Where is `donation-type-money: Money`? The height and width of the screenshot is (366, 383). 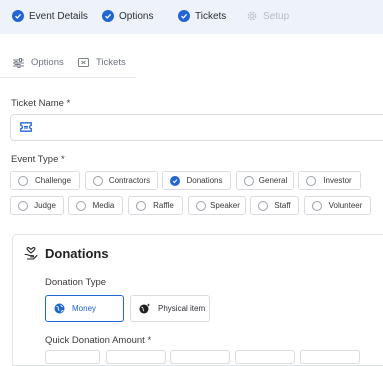
donation-type-money: Money is located at coordinates (84, 308).